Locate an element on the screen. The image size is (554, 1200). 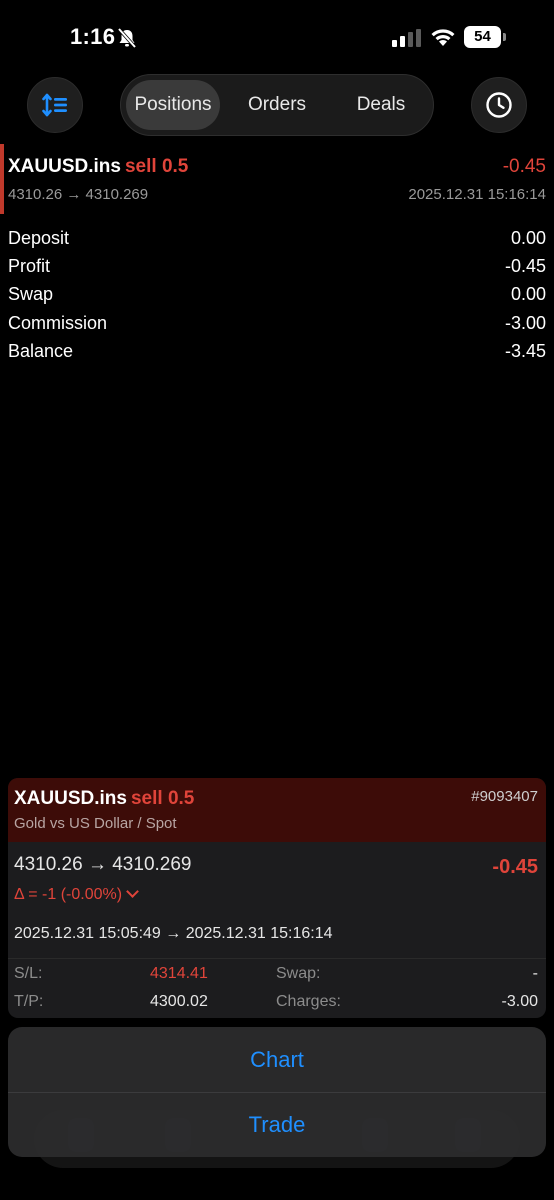
battery-indicator: 54 is located at coordinates (485, 37).